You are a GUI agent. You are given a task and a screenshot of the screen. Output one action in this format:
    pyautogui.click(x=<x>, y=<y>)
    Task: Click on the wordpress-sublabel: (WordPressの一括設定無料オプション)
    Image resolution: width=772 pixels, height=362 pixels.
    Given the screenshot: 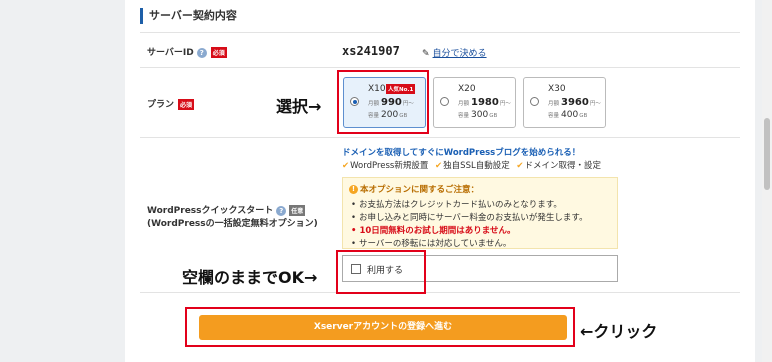 What is the action you would take?
    pyautogui.click(x=232, y=224)
    